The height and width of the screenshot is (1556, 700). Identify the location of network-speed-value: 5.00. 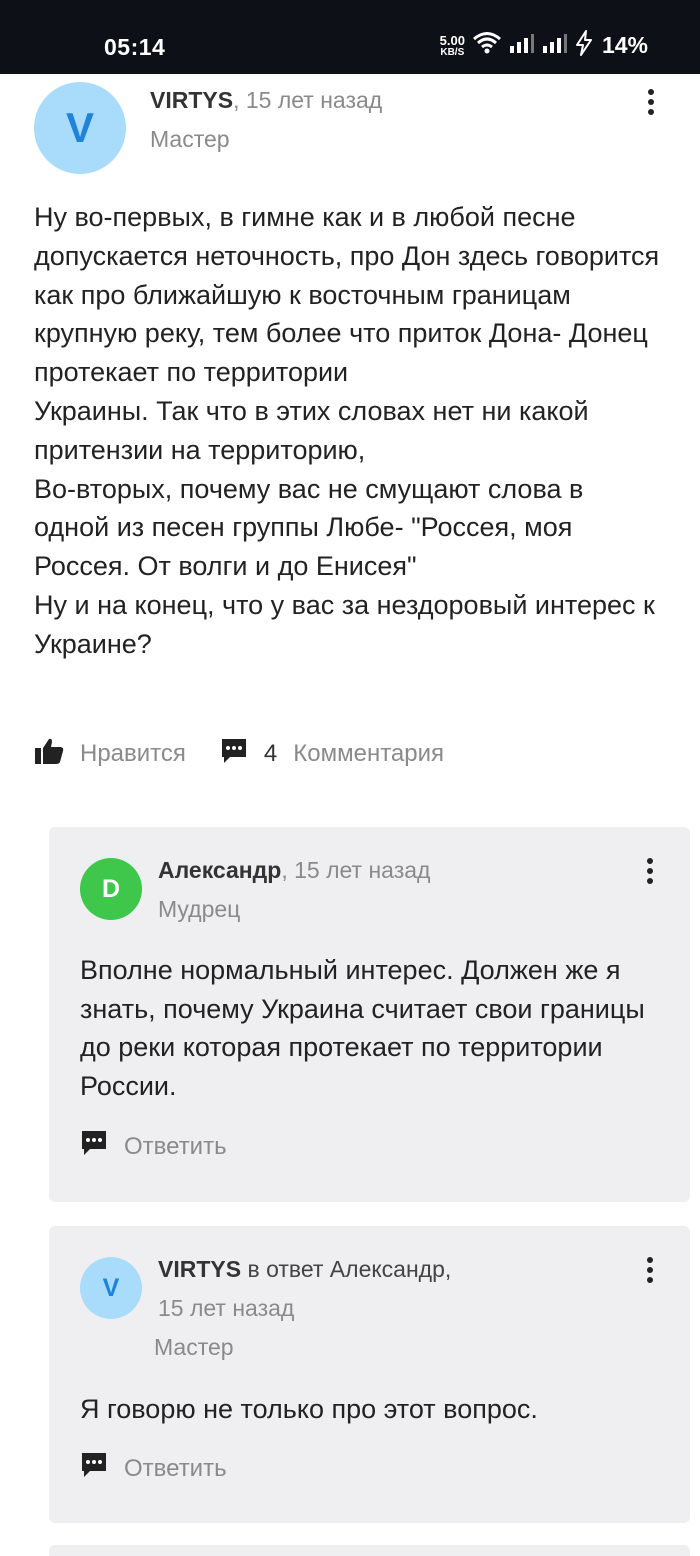
(452, 40).